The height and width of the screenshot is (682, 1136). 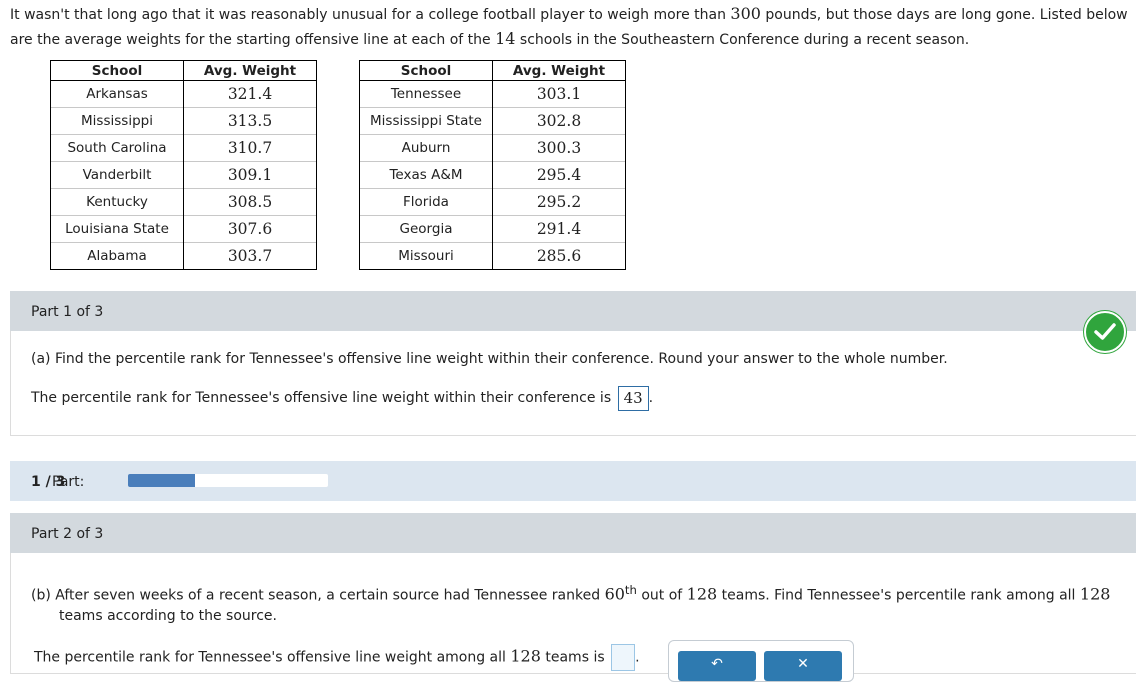 What do you see at coordinates (183, 202) in the screenshot?
I see `table-row: Kentucky 308.5` at bounding box center [183, 202].